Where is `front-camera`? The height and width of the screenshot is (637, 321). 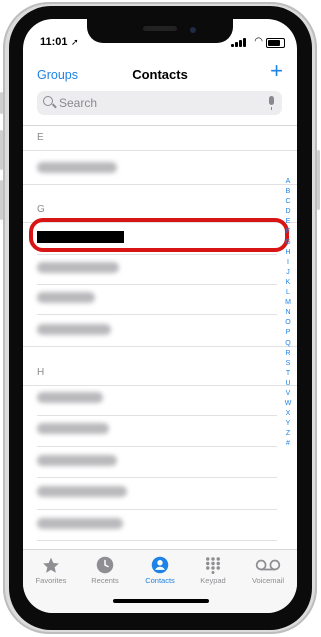 front-camera is located at coordinates (193, 30).